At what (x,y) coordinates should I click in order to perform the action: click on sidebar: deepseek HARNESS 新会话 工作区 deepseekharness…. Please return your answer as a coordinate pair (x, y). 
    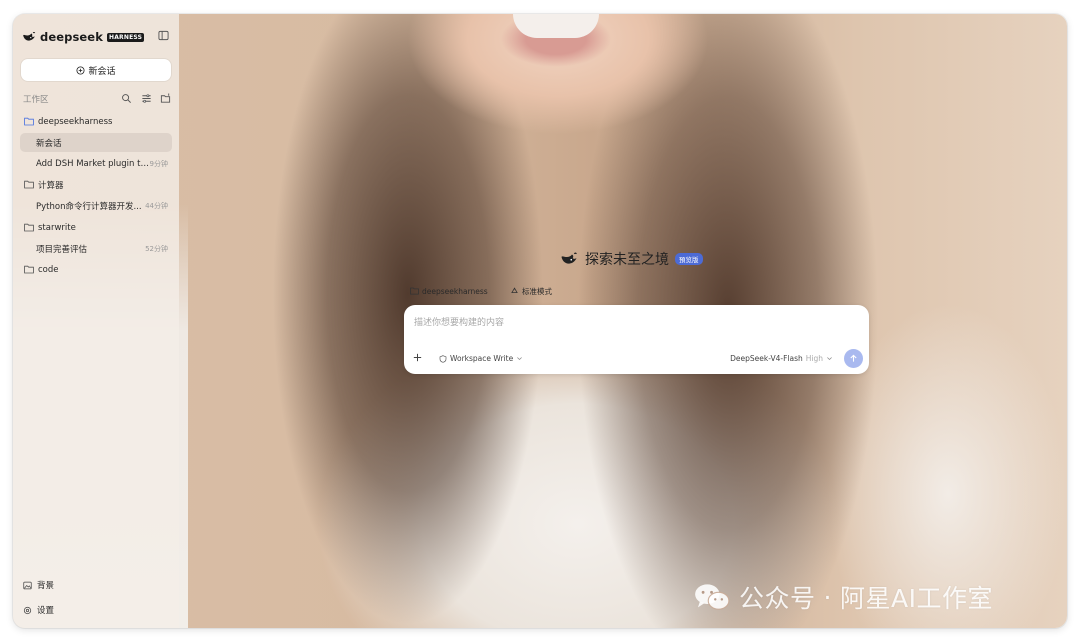
    Looking at the image, I should click on (96, 321).